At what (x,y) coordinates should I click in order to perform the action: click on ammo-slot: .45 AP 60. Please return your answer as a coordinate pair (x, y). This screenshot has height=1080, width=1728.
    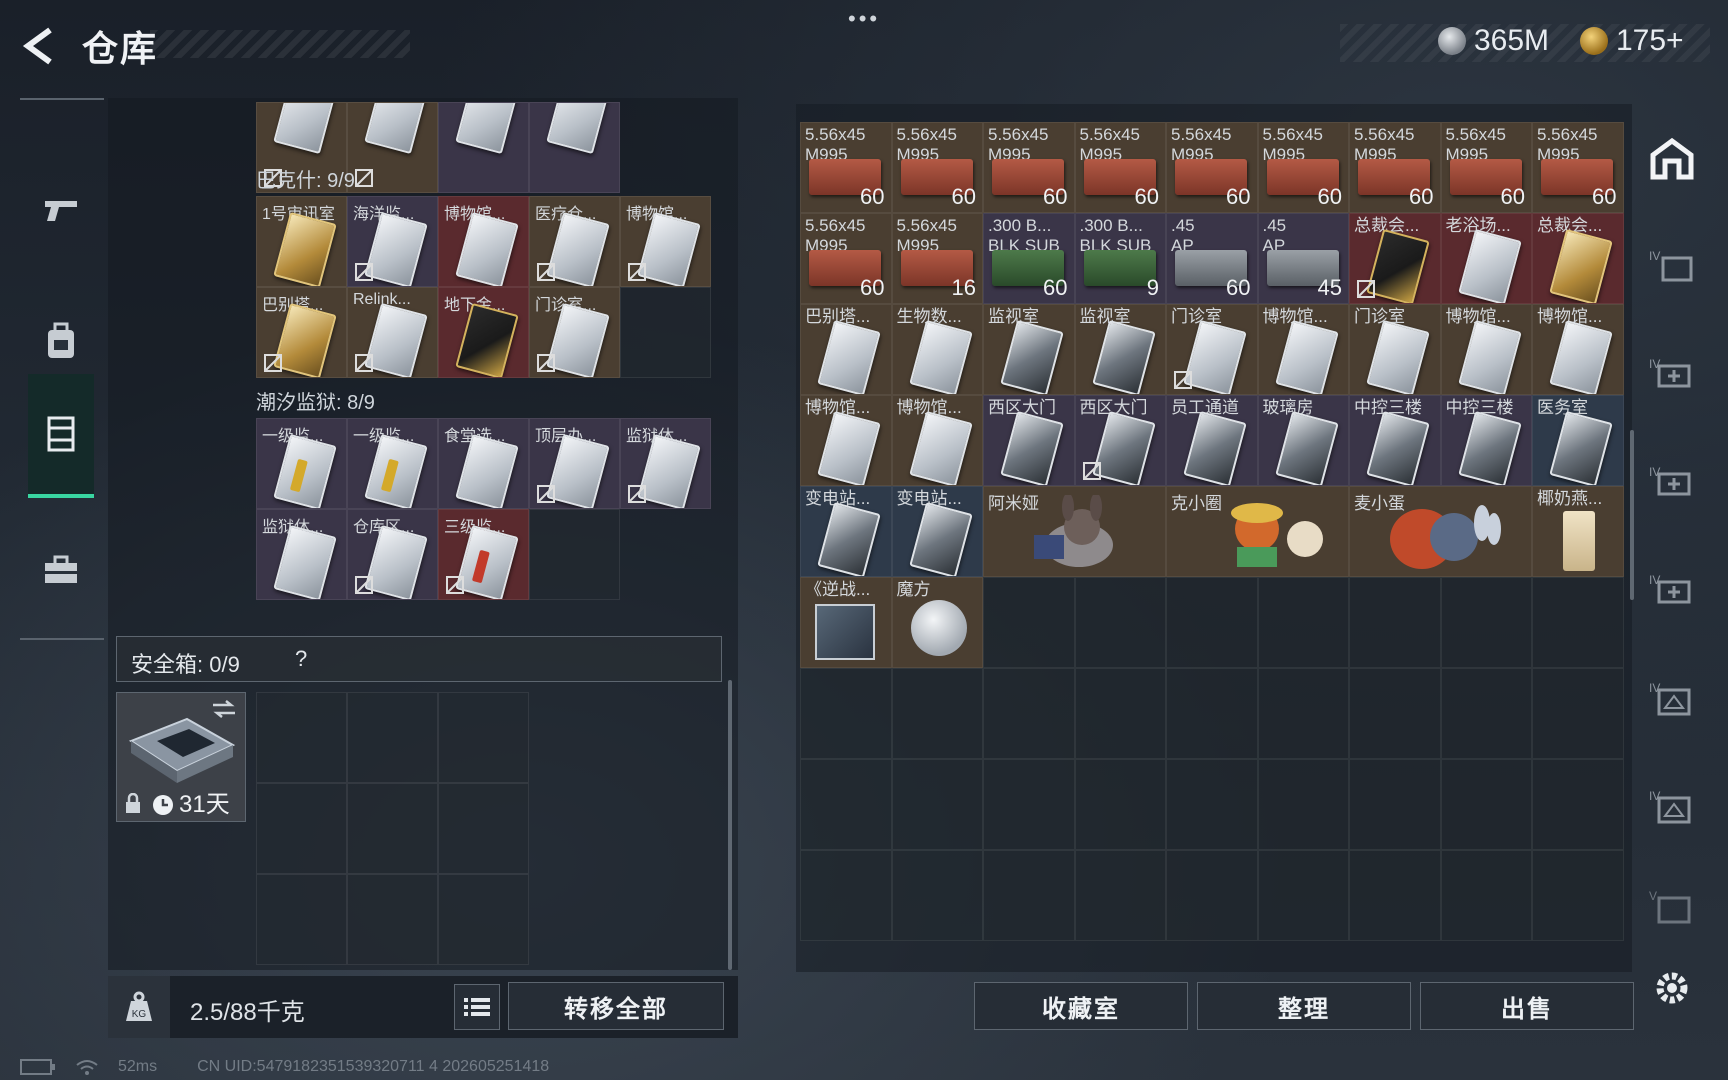
    Looking at the image, I should click on (1212, 258).